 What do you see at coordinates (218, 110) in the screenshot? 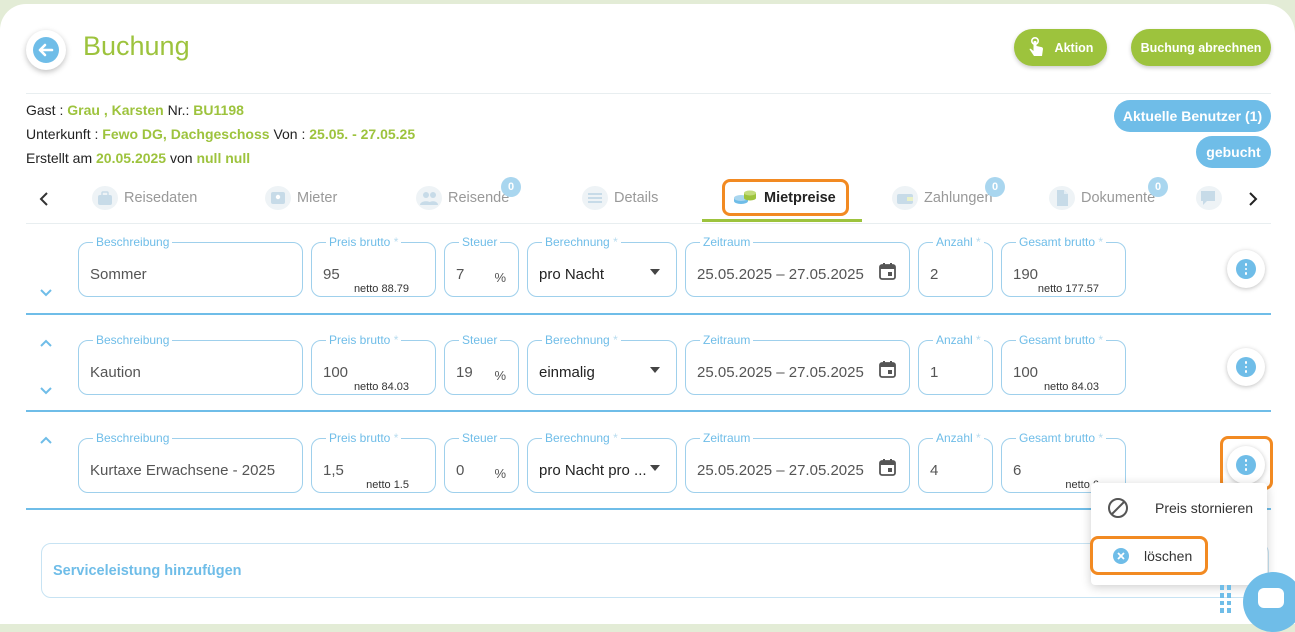
I see `booking-number: BU1198` at bounding box center [218, 110].